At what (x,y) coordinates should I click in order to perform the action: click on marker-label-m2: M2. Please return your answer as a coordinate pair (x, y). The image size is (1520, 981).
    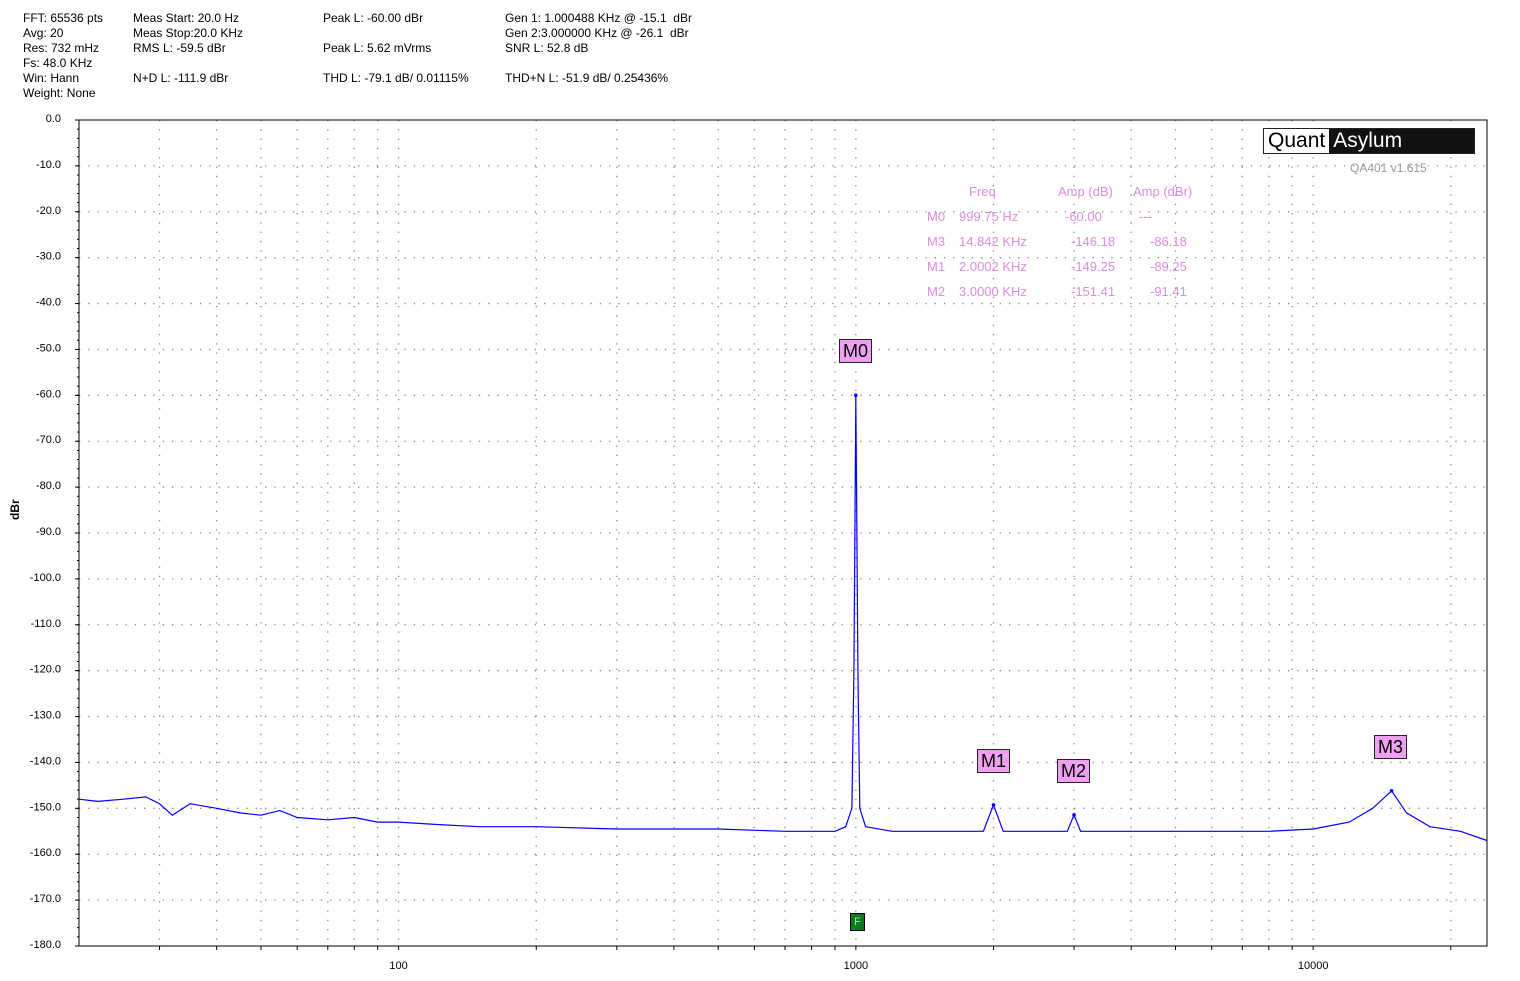
    Looking at the image, I should click on (1074, 771).